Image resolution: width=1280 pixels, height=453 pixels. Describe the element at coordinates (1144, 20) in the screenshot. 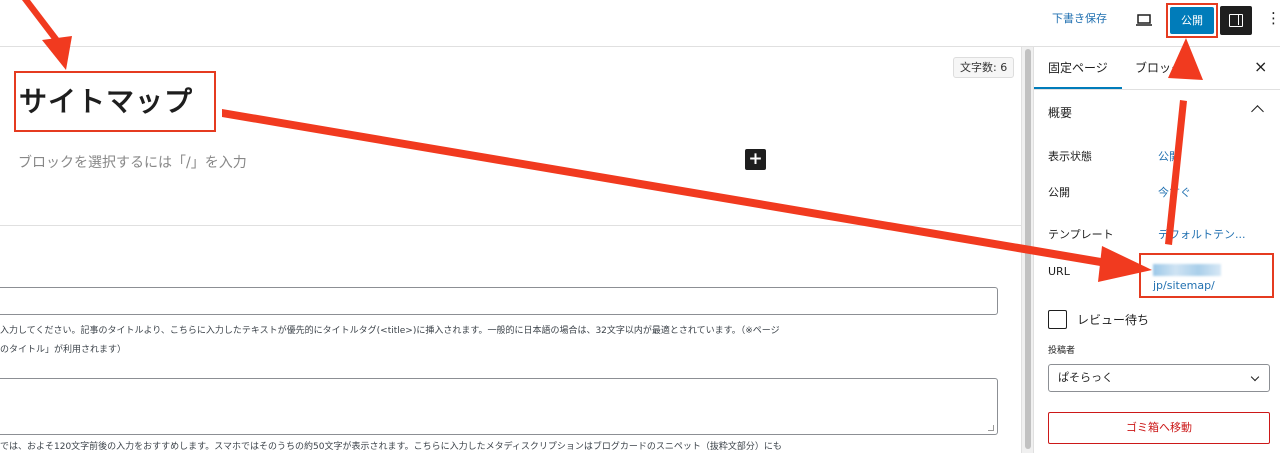

I see `laptop-icon` at that location.